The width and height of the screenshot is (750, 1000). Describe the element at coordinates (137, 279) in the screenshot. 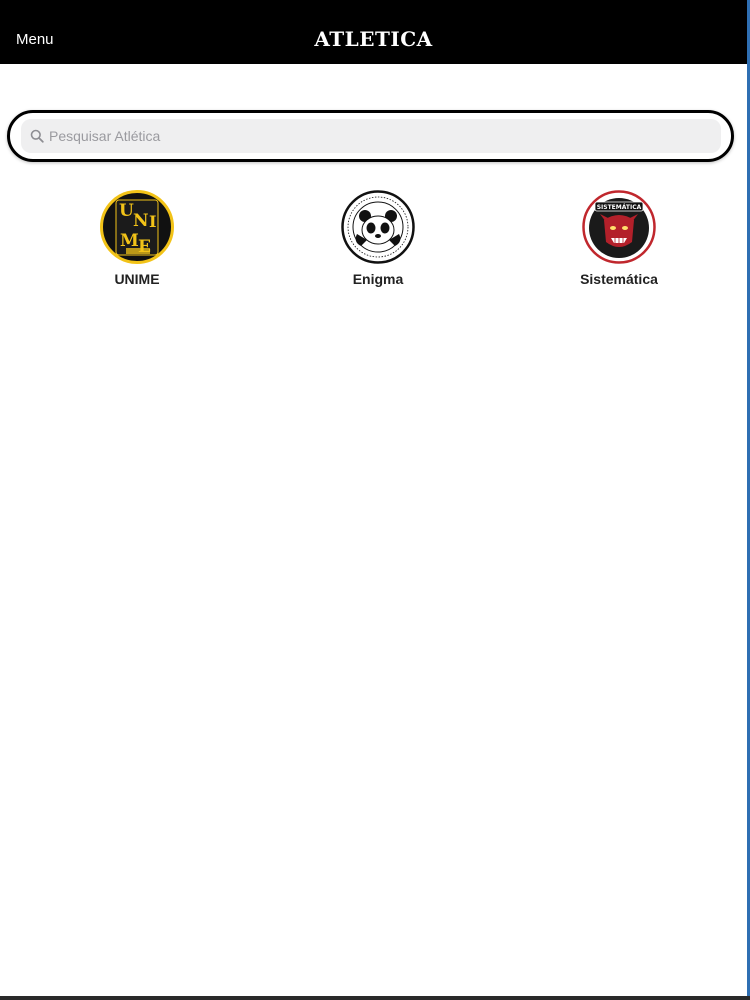

I see `team-name: UNIME` at that location.